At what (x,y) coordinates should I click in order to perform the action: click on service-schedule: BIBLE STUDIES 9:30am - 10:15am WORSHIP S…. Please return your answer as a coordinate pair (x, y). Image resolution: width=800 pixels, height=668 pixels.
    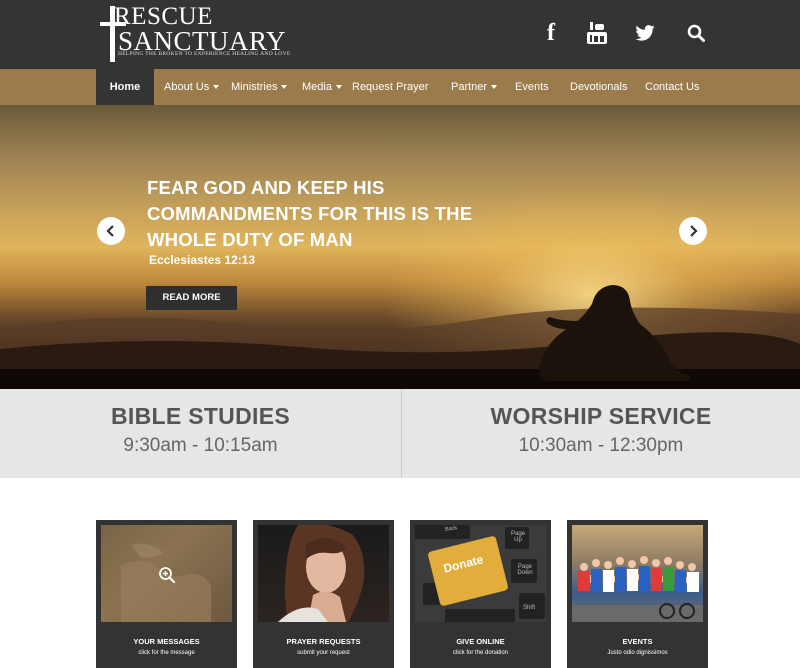
    Looking at the image, I should click on (400, 433).